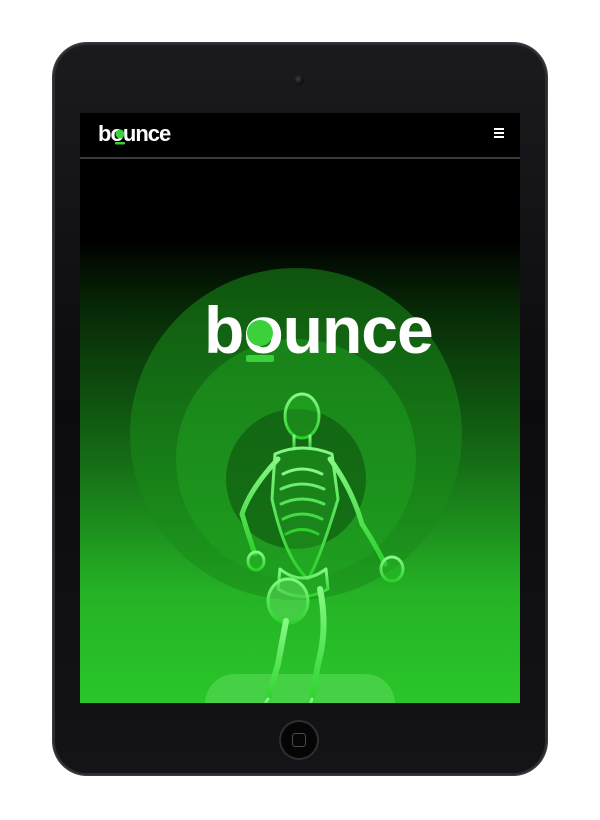 The width and height of the screenshot is (600, 820). I want to click on top-navbar: bounce, so click(300, 136).